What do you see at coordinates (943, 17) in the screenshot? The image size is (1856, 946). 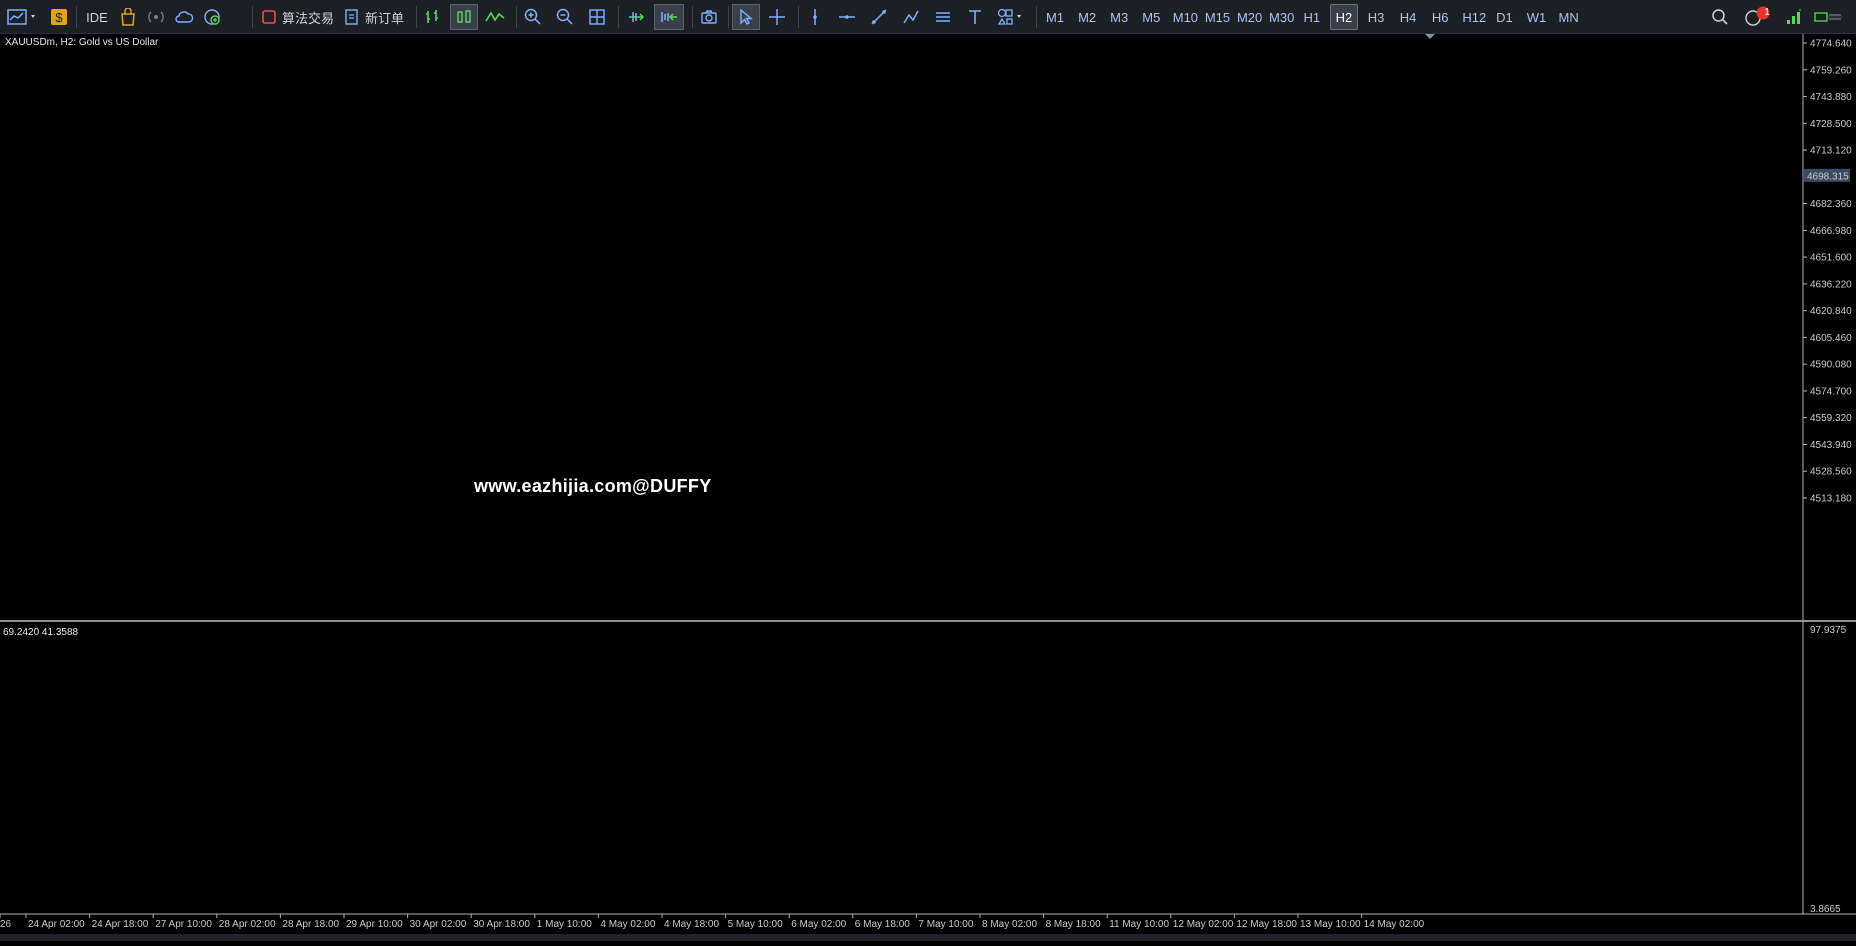 I see `channel-icon` at bounding box center [943, 17].